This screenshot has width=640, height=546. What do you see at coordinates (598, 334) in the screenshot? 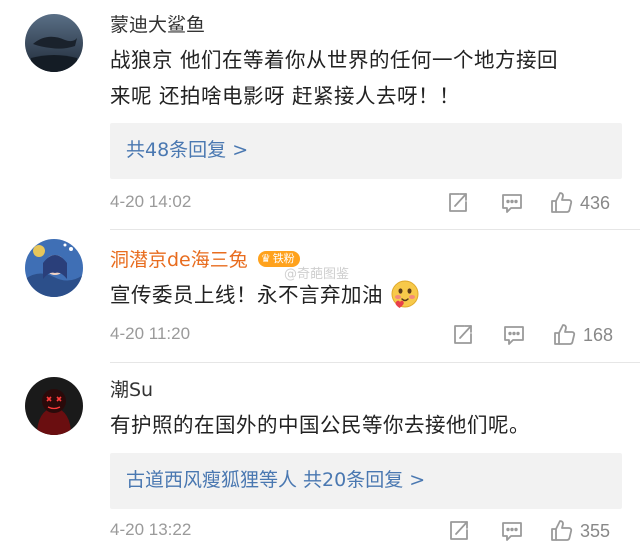
I see `like-count: 168` at bounding box center [598, 334].